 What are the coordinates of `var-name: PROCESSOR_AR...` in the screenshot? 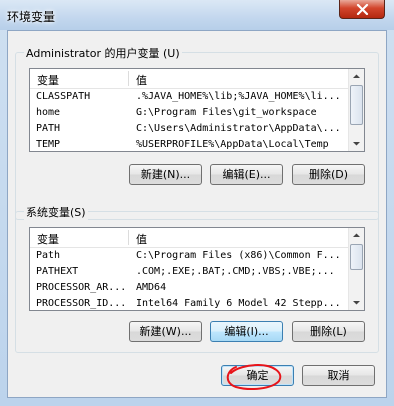 It's located at (81, 287).